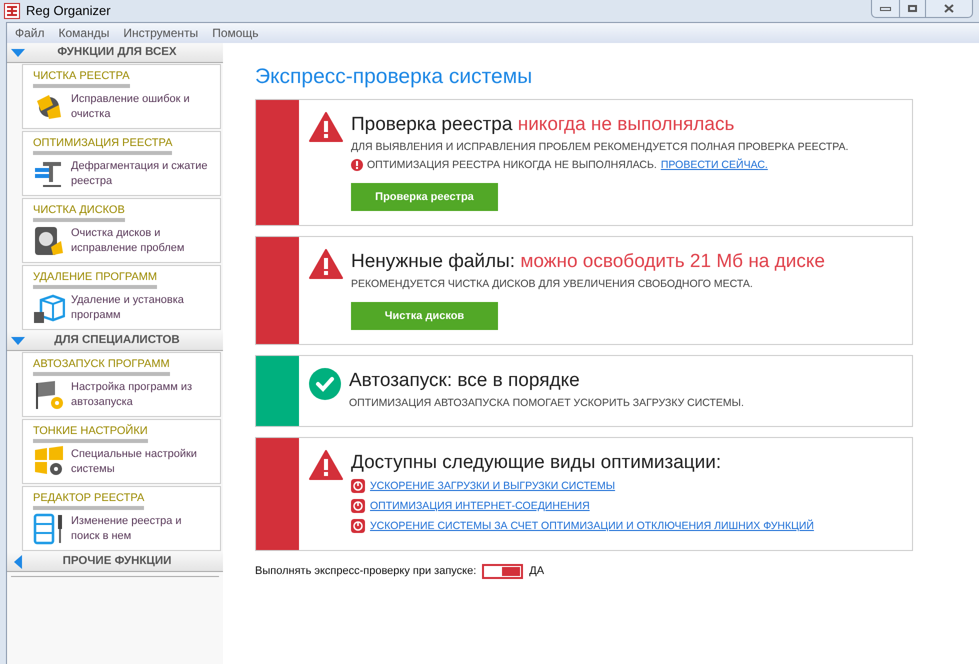 The width and height of the screenshot is (979, 664). What do you see at coordinates (394, 77) in the screenshot?
I see `page-title: Экспресс-проверка системы` at bounding box center [394, 77].